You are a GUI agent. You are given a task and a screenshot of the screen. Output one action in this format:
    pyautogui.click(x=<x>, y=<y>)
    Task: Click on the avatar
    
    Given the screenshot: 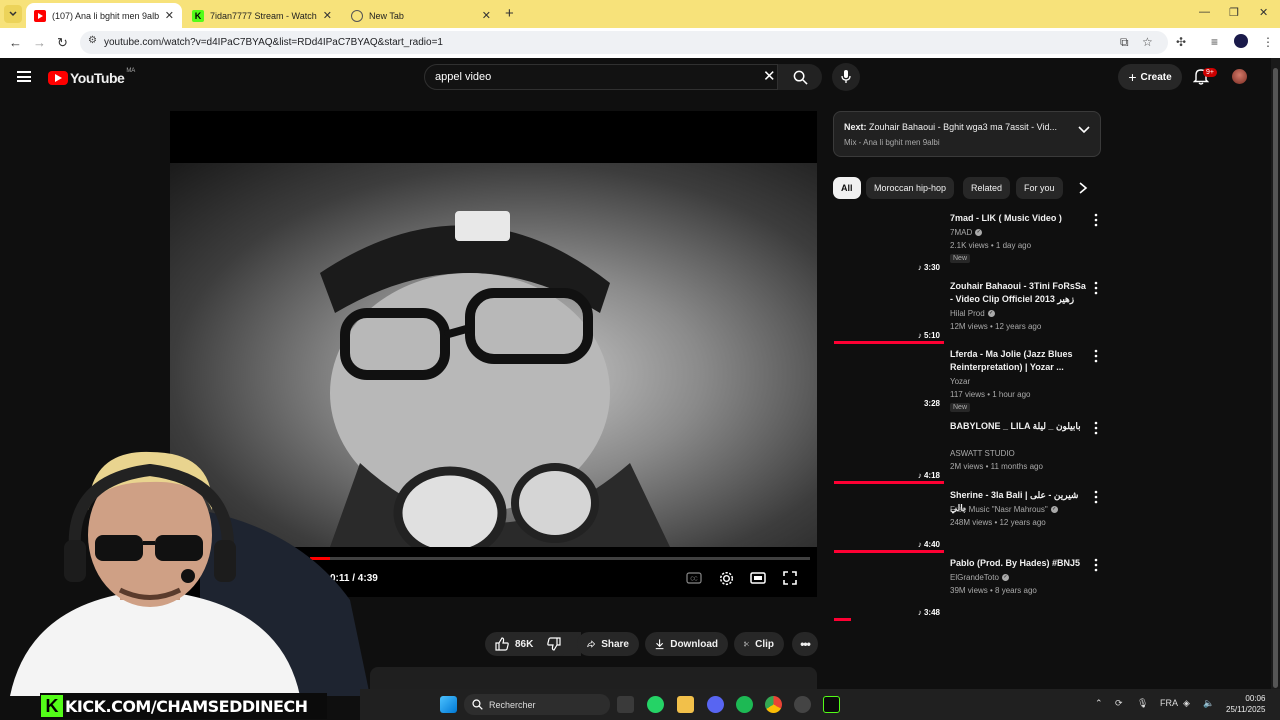 What is the action you would take?
    pyautogui.click(x=1239, y=76)
    